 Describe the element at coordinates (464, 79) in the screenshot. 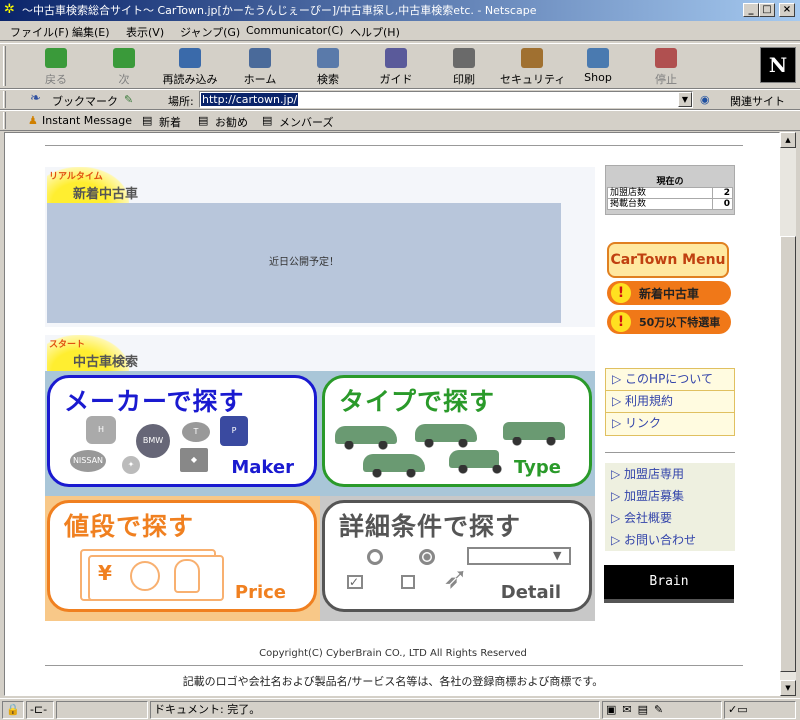

I see `print-label: 印刷` at that location.